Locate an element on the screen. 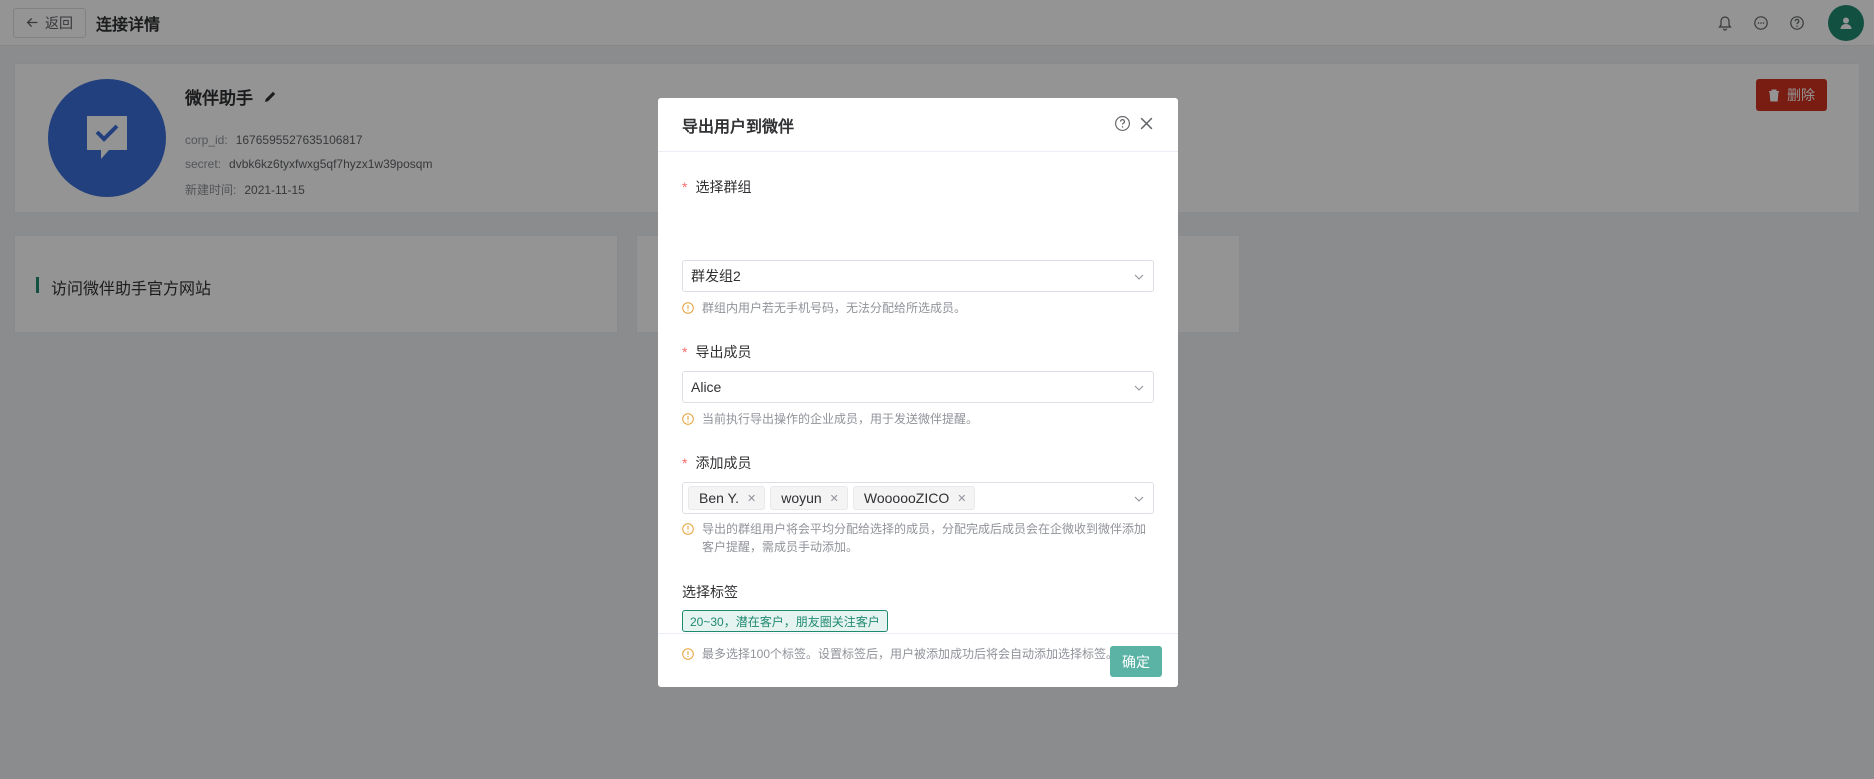 The height and width of the screenshot is (779, 1874). group-select-value: 群发组2 is located at coordinates (716, 276).